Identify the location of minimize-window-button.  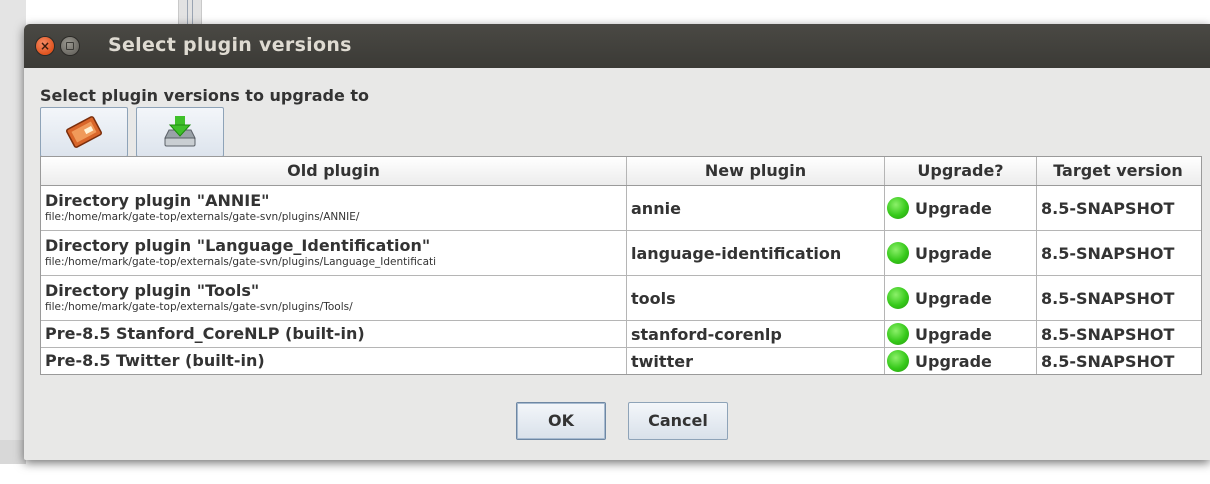
(70, 46).